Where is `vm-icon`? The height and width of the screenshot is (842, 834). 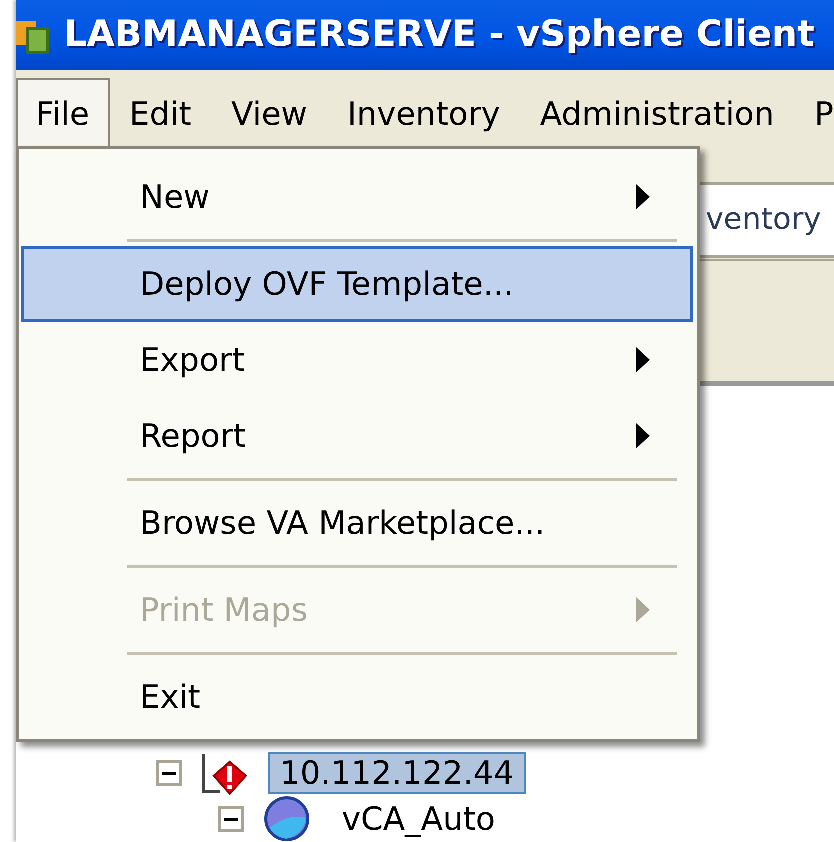
vm-icon is located at coordinates (287, 819).